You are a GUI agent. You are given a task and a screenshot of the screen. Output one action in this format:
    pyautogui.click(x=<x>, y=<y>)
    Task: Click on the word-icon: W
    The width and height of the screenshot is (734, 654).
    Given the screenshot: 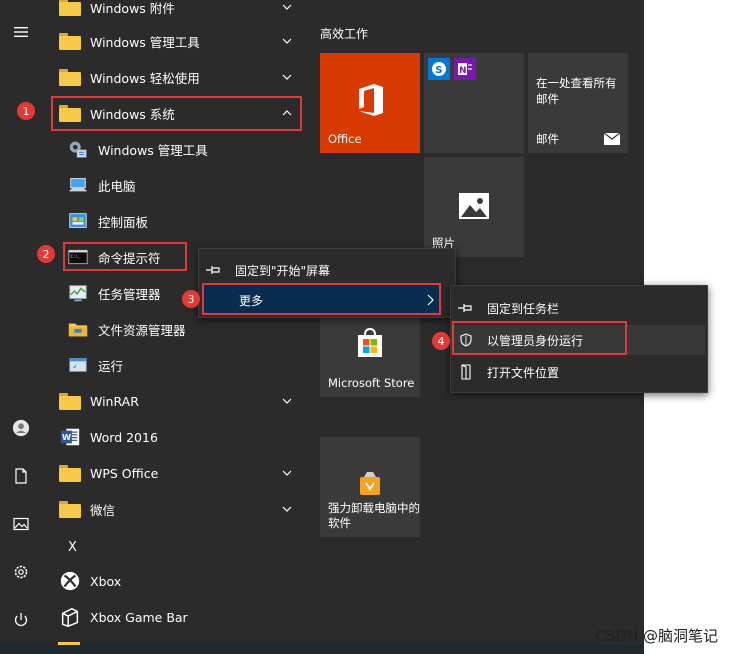 What is the action you would take?
    pyautogui.click(x=70, y=437)
    